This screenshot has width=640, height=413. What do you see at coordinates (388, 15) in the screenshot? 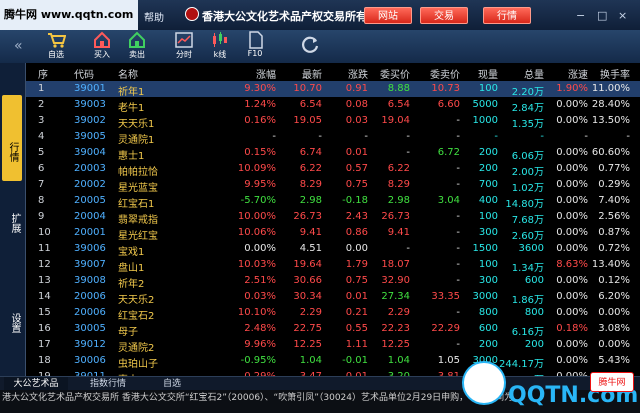
I see `website-button: 网站` at bounding box center [388, 15].